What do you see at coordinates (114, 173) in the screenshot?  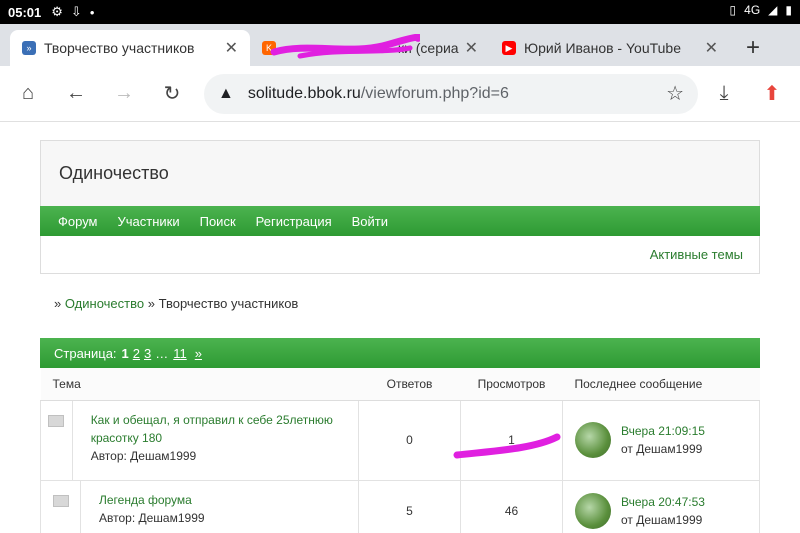 I see `board-title: Одиночество` at bounding box center [114, 173].